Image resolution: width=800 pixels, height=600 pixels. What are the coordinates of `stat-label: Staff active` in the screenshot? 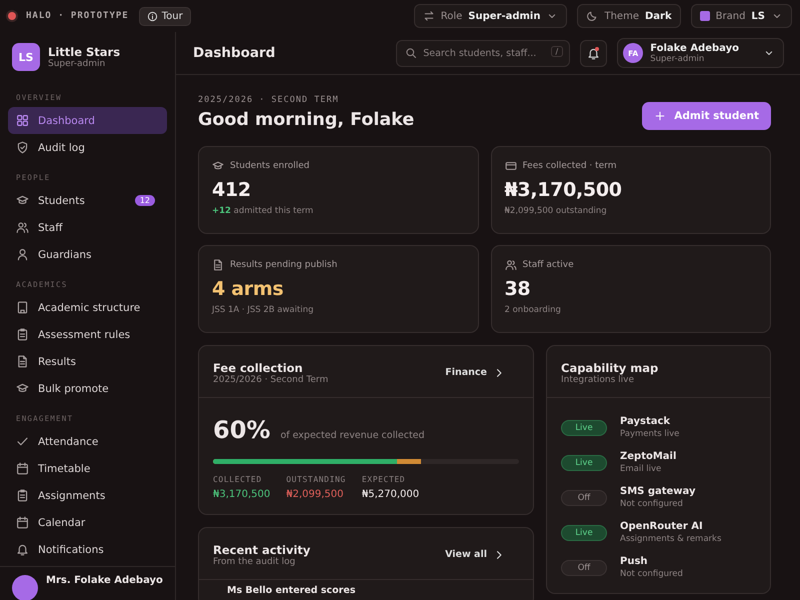 It's located at (548, 265).